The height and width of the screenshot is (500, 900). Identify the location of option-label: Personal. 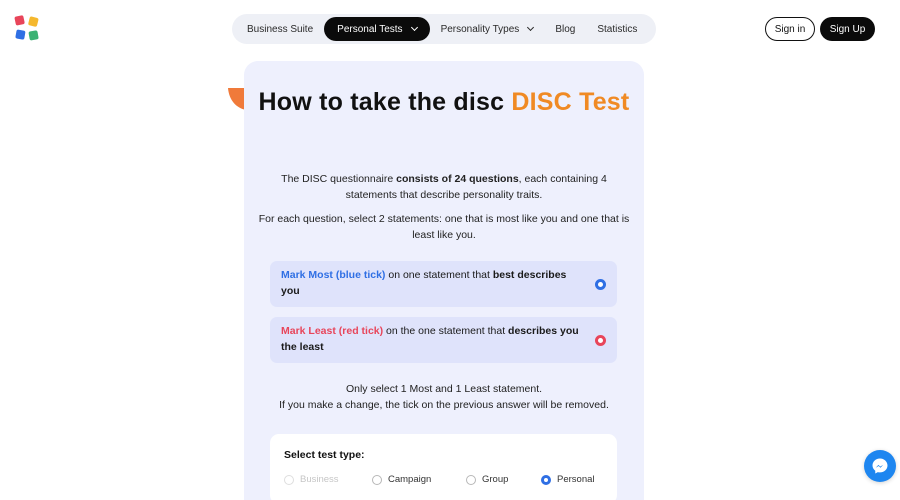
(576, 479).